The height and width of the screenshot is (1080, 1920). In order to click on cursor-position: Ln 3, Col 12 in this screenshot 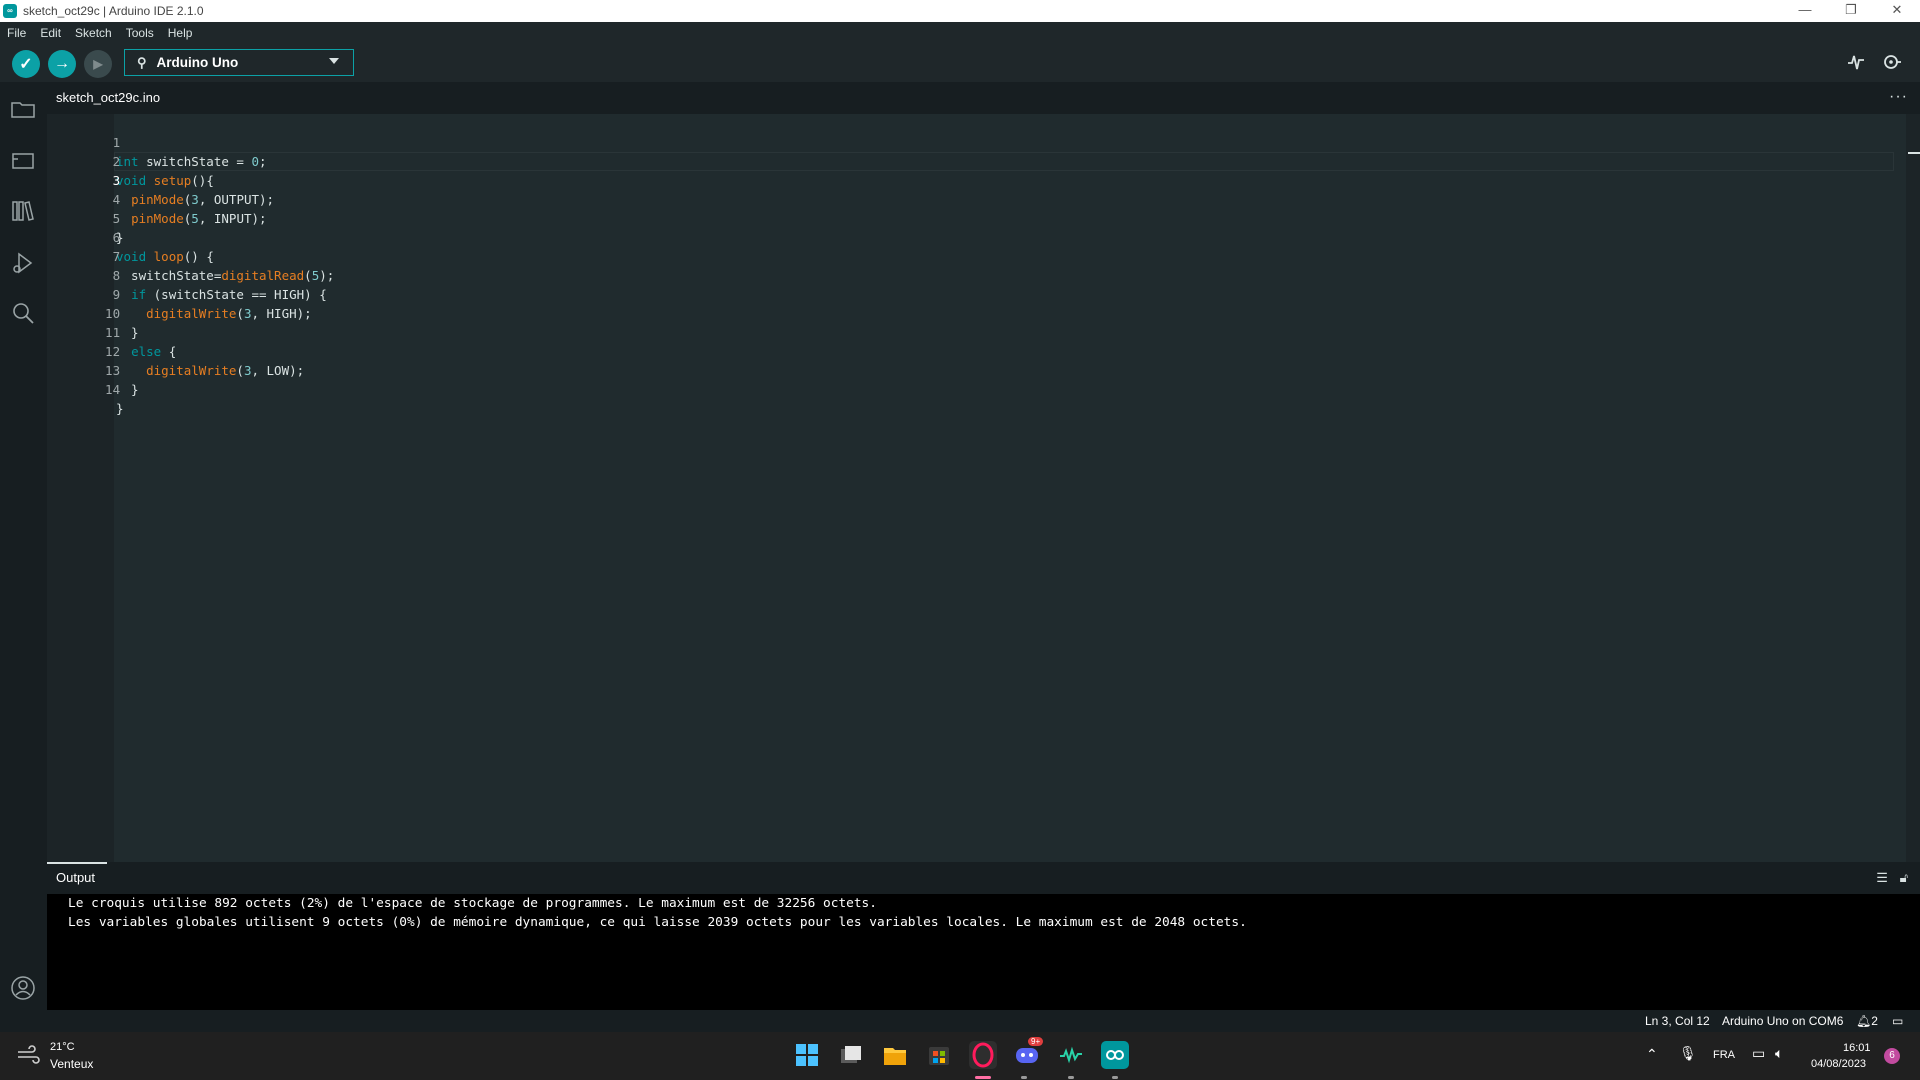, I will do `click(1677, 1021)`.